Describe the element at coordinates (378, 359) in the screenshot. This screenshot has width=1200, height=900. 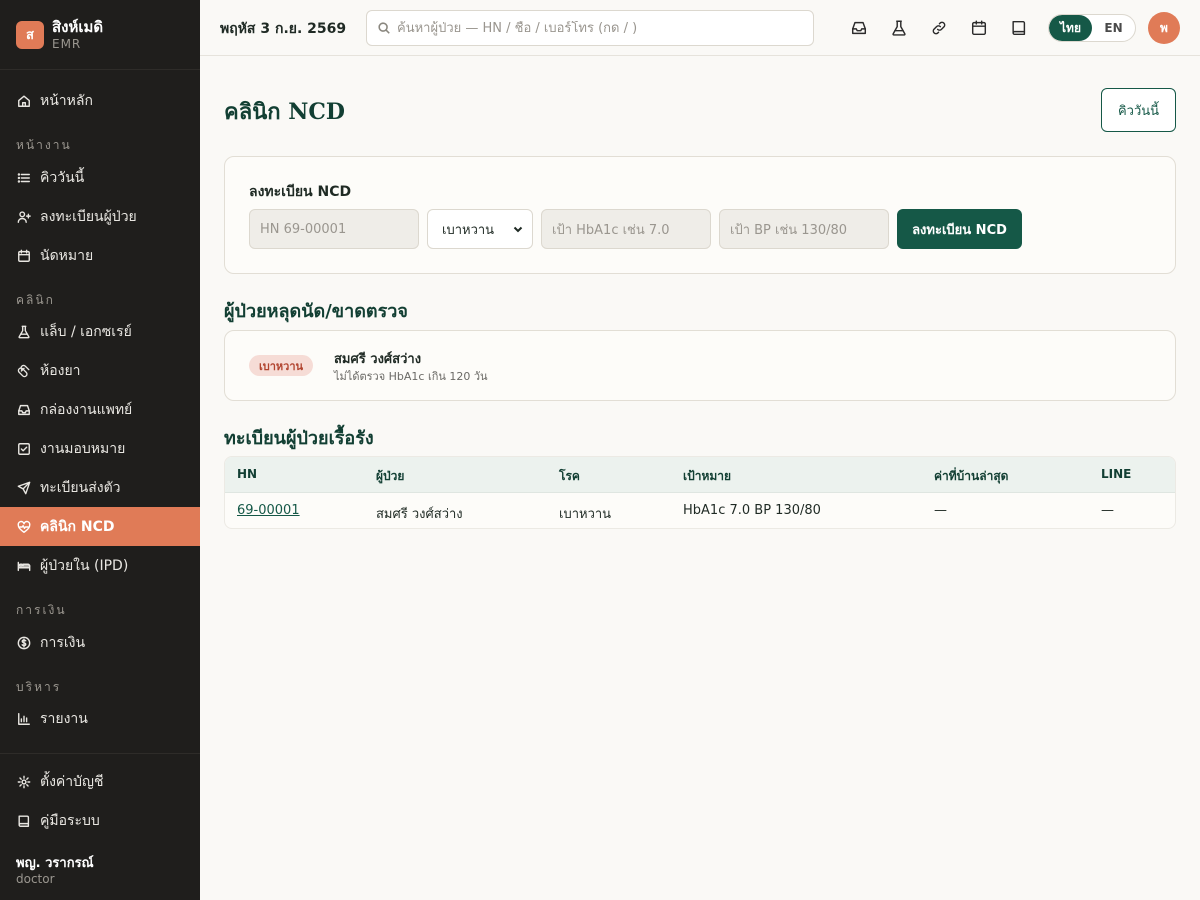
I see `missed-patient-name: สมศรี วงศ์สว่าง` at that location.